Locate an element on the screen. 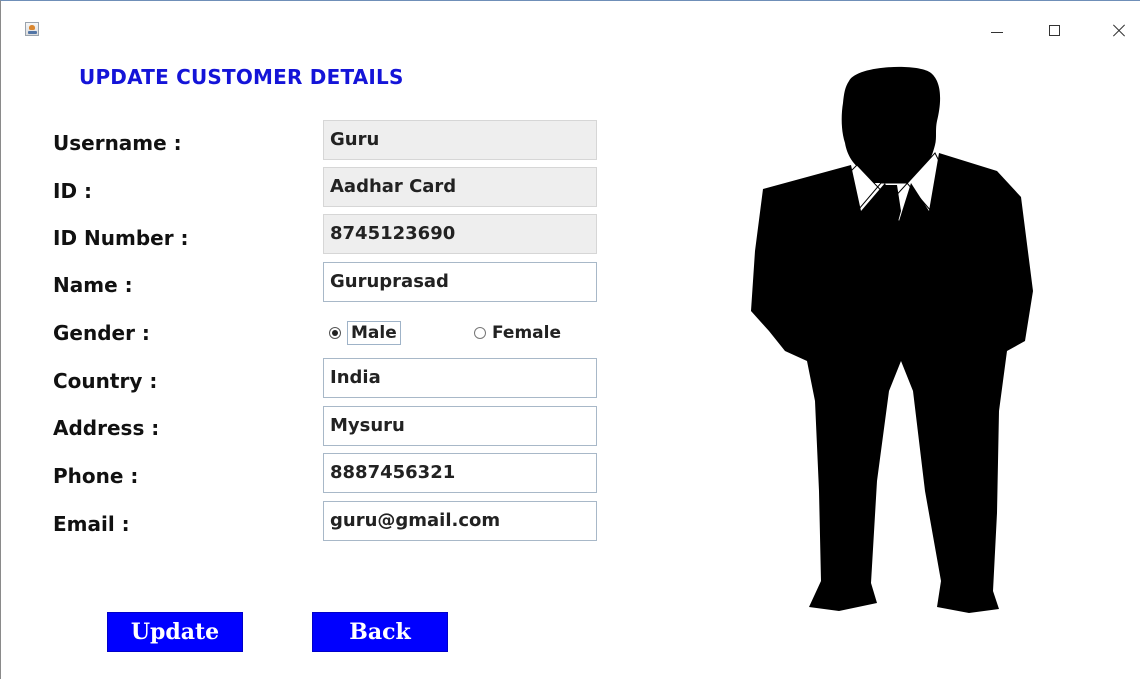  name-label: Name : is located at coordinates (93, 285).